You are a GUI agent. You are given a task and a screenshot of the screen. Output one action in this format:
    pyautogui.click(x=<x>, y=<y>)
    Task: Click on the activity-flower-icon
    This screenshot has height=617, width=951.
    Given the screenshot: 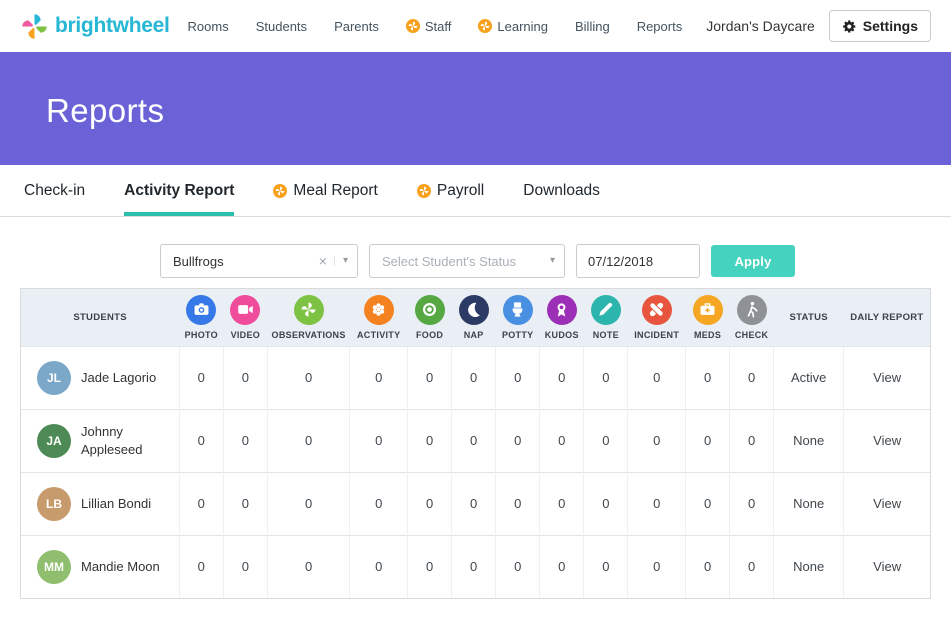 What is the action you would take?
    pyautogui.click(x=378, y=309)
    